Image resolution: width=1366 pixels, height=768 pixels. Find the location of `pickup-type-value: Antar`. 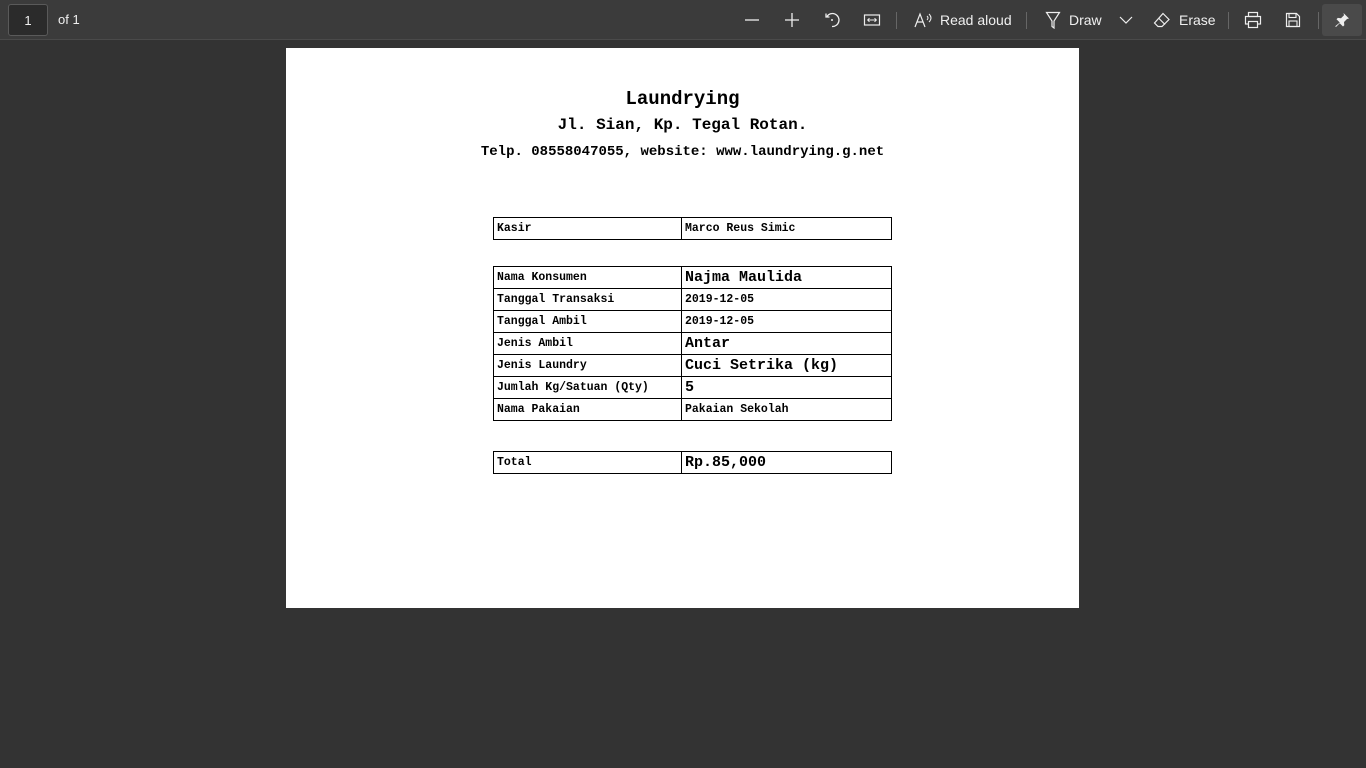

pickup-type-value: Antar is located at coordinates (786, 343).